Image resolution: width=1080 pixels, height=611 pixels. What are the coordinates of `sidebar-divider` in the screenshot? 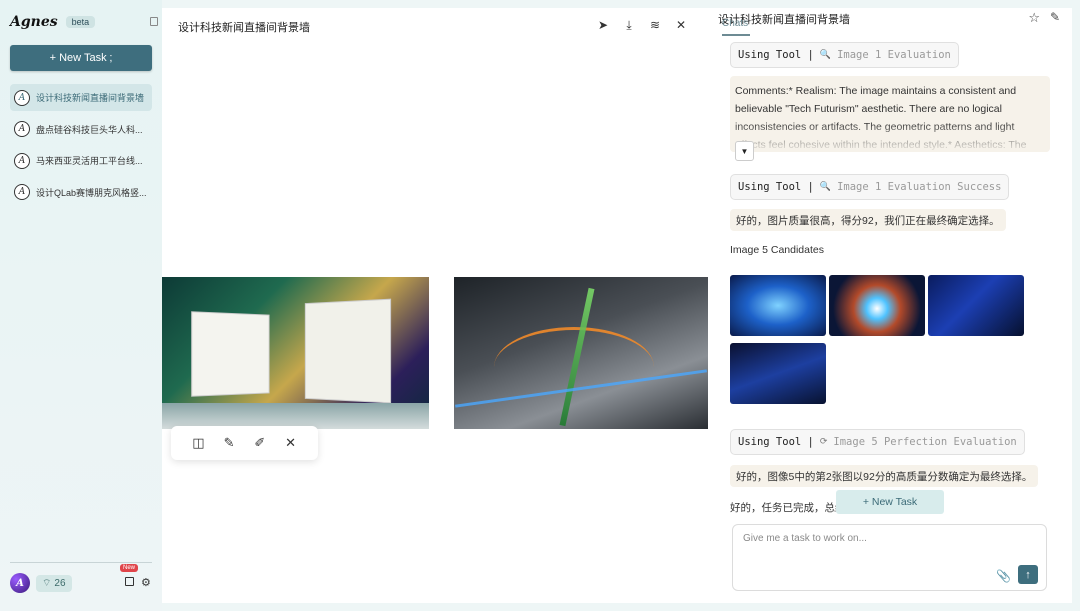 It's located at (81, 562).